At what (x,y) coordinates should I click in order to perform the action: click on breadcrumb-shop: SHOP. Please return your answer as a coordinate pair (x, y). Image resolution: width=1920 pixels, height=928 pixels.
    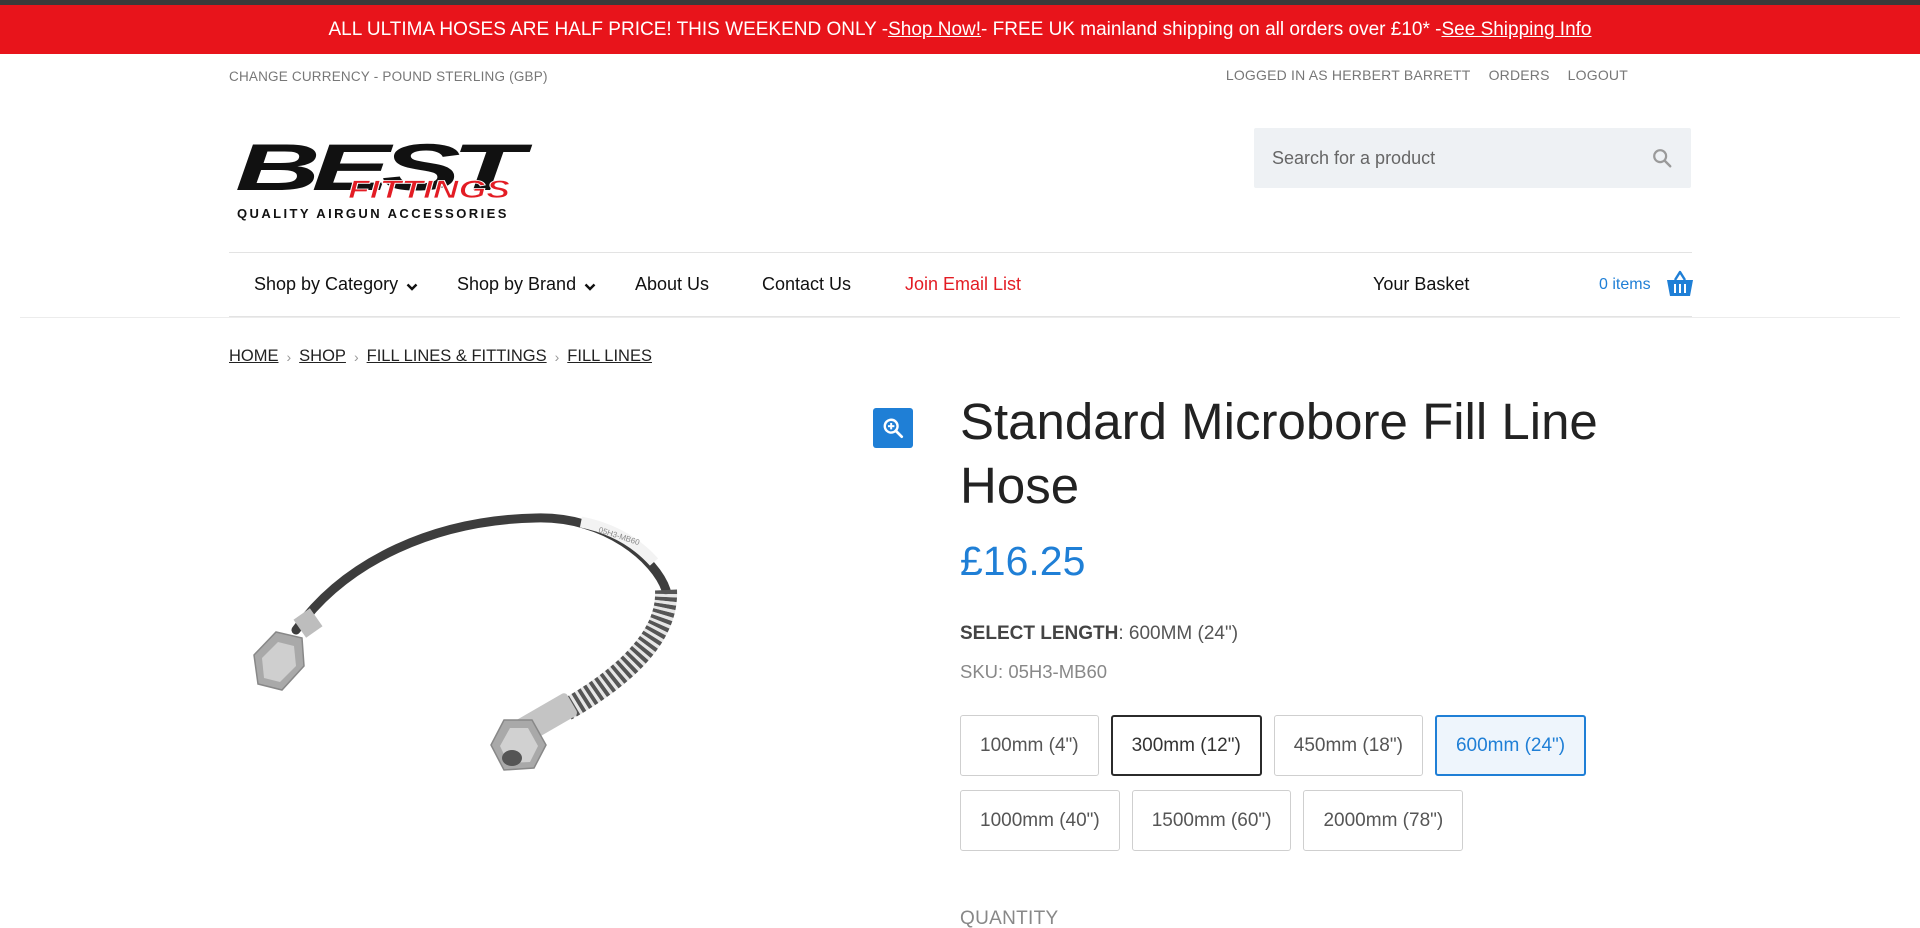
    Looking at the image, I should click on (322, 356).